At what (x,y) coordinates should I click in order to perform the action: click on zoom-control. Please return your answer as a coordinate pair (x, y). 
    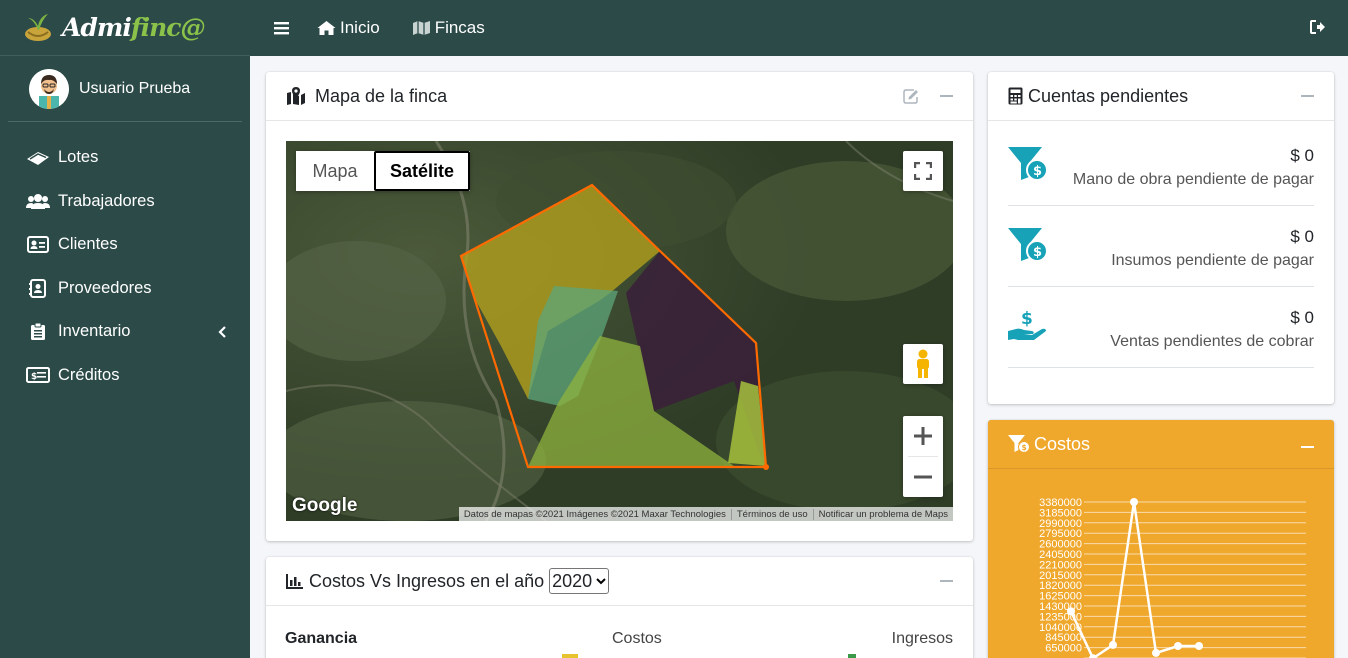
    Looking at the image, I should click on (923, 456).